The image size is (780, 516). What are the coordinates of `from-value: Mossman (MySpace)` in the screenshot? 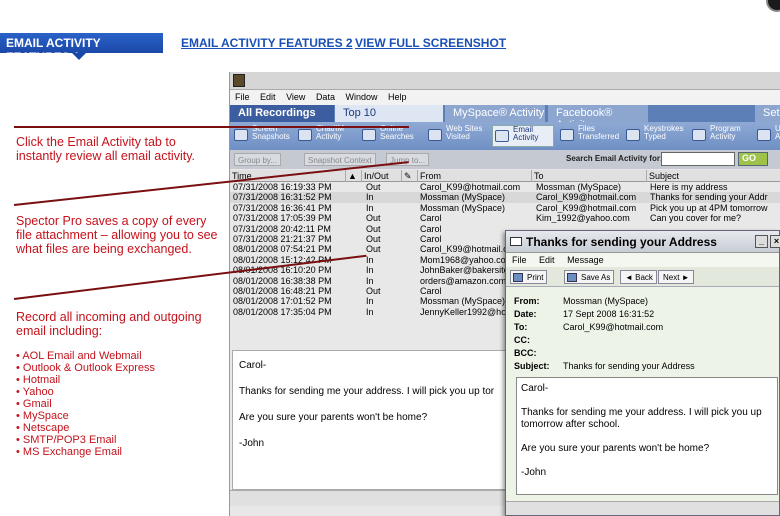 It's located at (606, 301).